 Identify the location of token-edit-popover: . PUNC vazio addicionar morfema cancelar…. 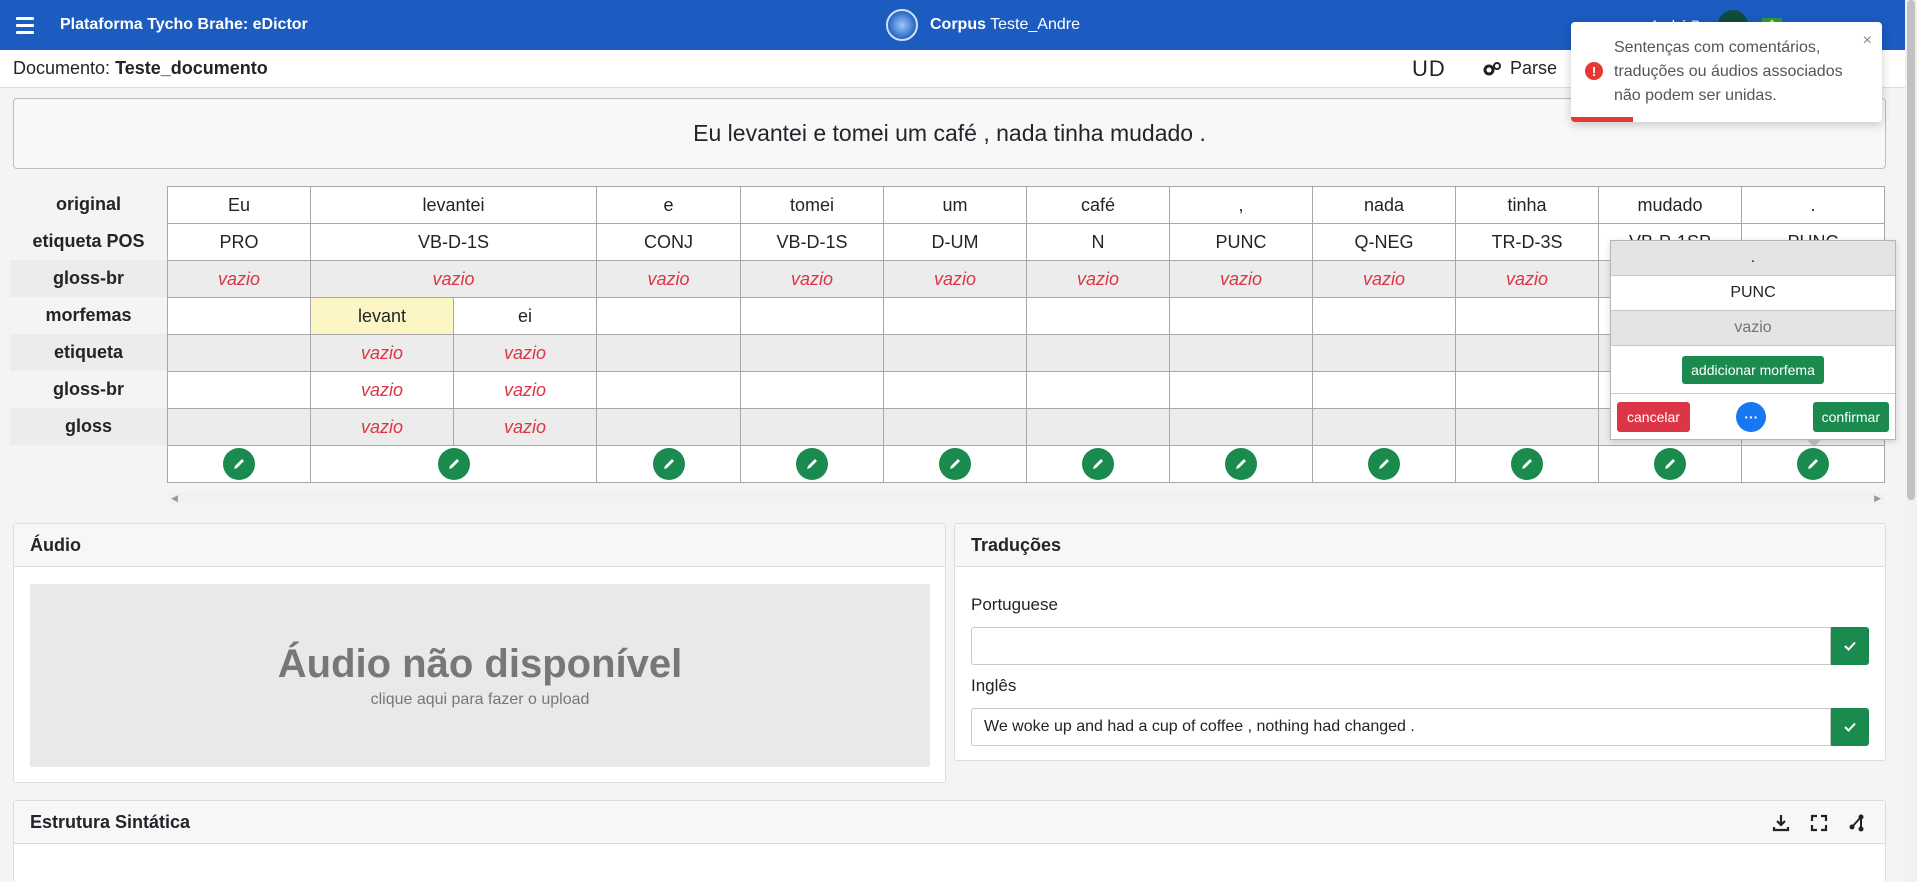
(1753, 340).